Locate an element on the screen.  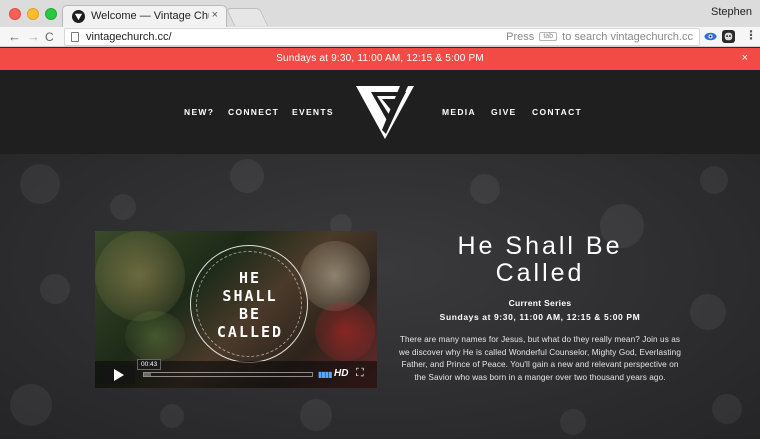
search-hint: Press tab to search vintagechurch.cc is located at coordinates (599, 37).